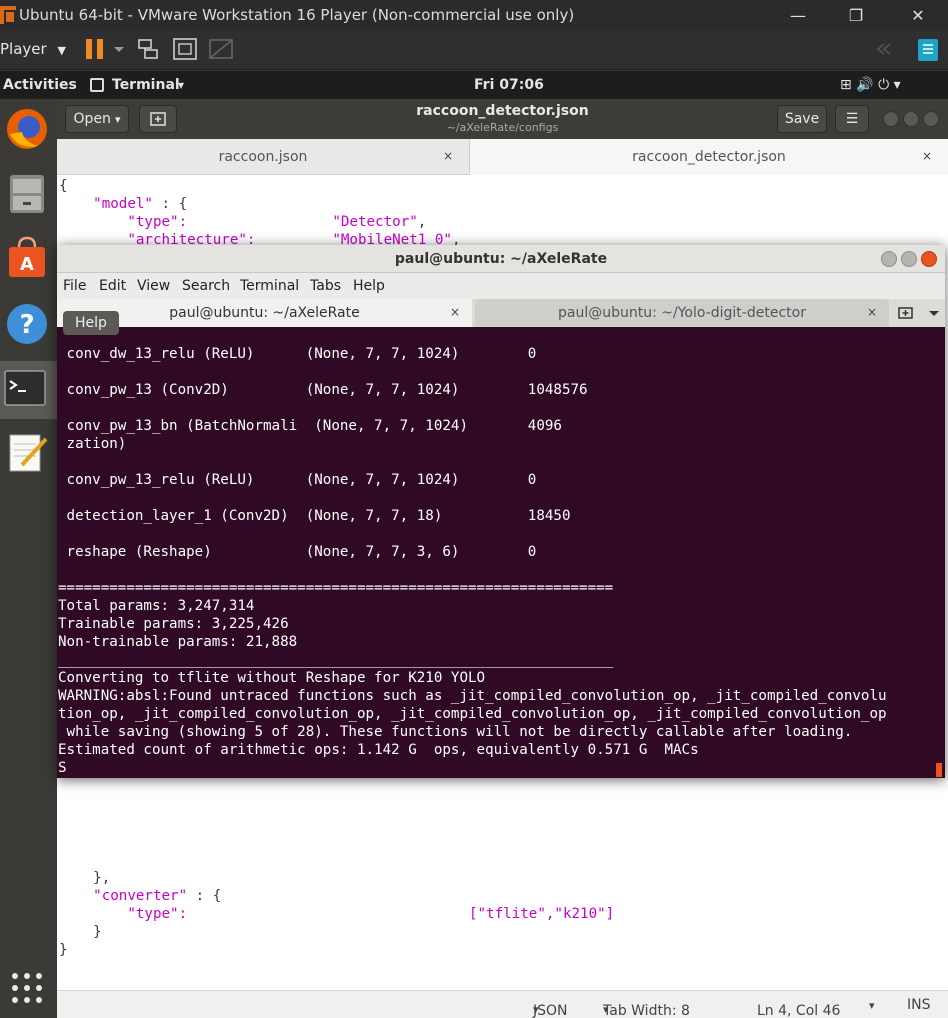  I want to click on terminal-title-bar: paul@ubuntu: ~/aXeleRate, so click(501, 259).